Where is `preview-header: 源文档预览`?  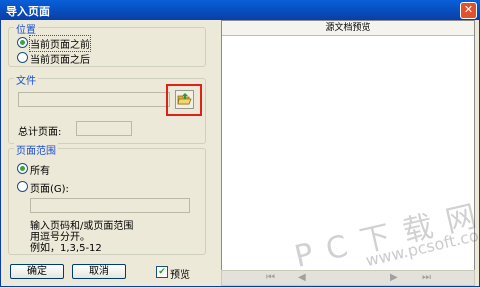
preview-header: 源文档预览 is located at coordinates (348, 28).